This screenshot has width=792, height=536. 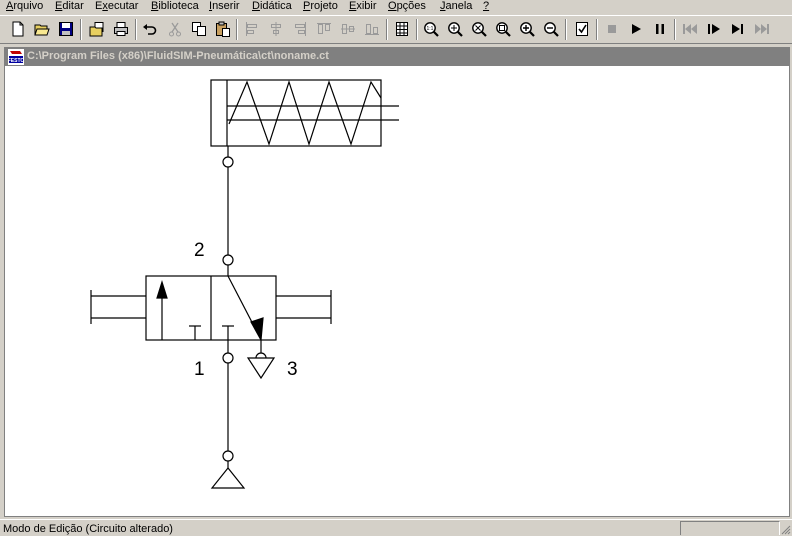 What do you see at coordinates (199, 369) in the screenshot?
I see `port-label-1: 1` at bounding box center [199, 369].